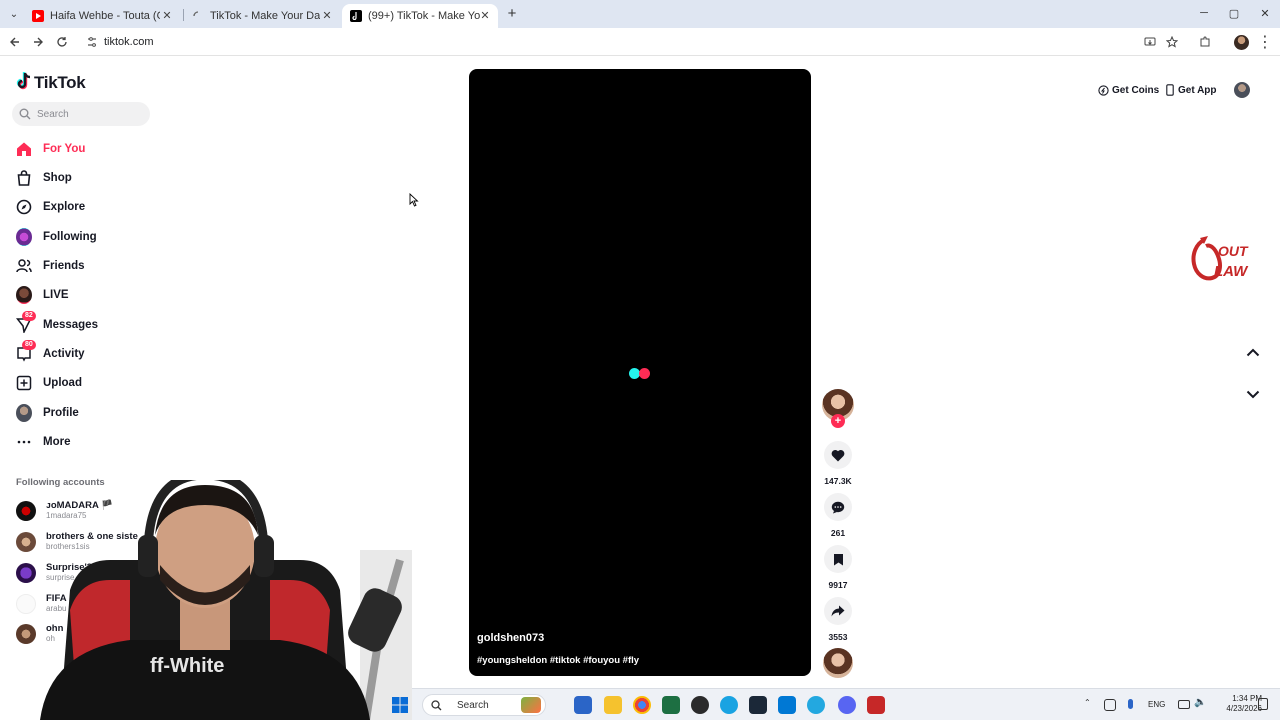  I want to click on nav-label: Friends, so click(64, 266).